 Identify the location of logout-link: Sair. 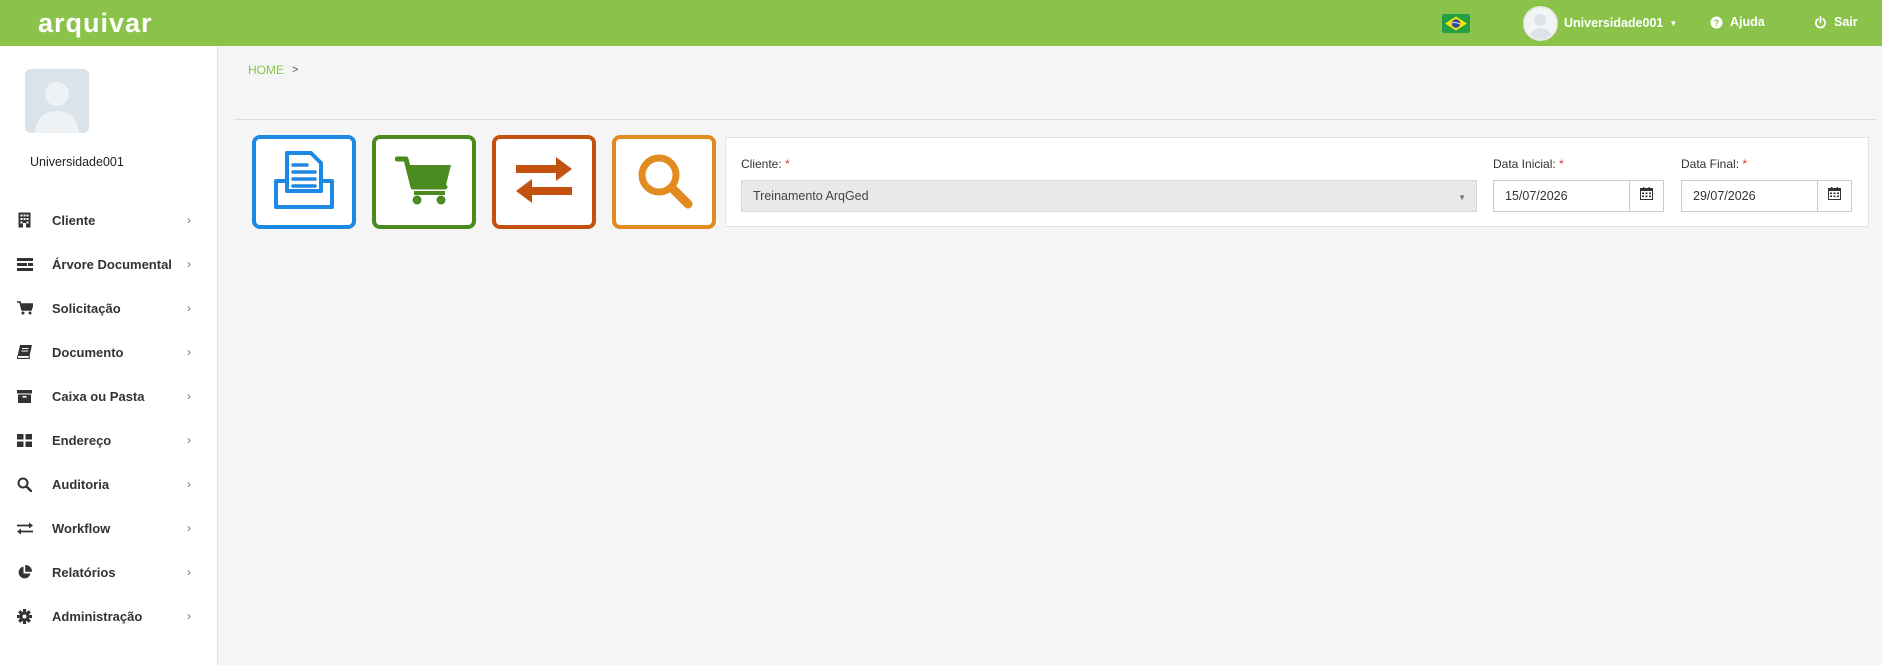
(1836, 22).